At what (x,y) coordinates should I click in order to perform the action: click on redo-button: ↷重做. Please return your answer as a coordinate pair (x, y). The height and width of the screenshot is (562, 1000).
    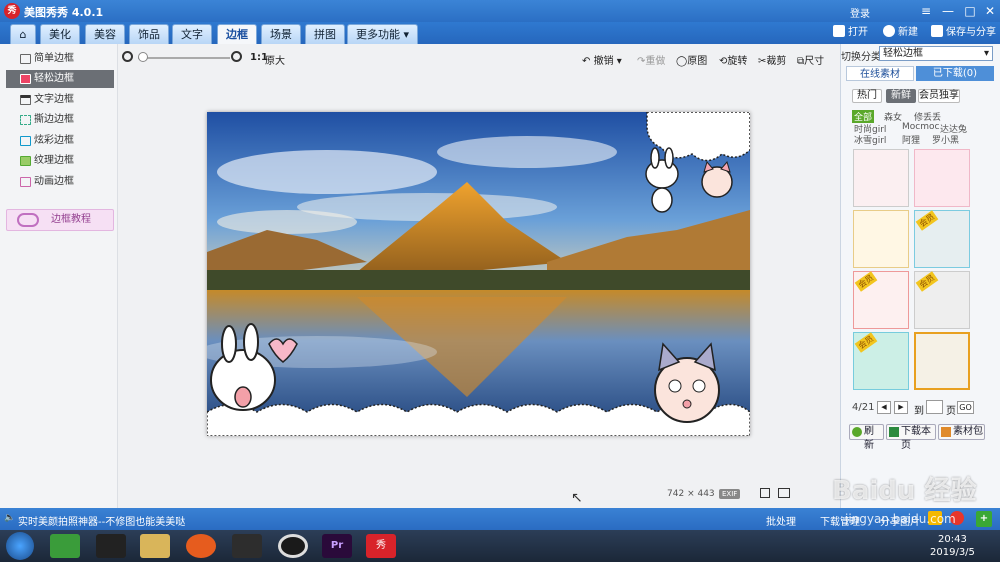
    Looking at the image, I should click on (651, 59).